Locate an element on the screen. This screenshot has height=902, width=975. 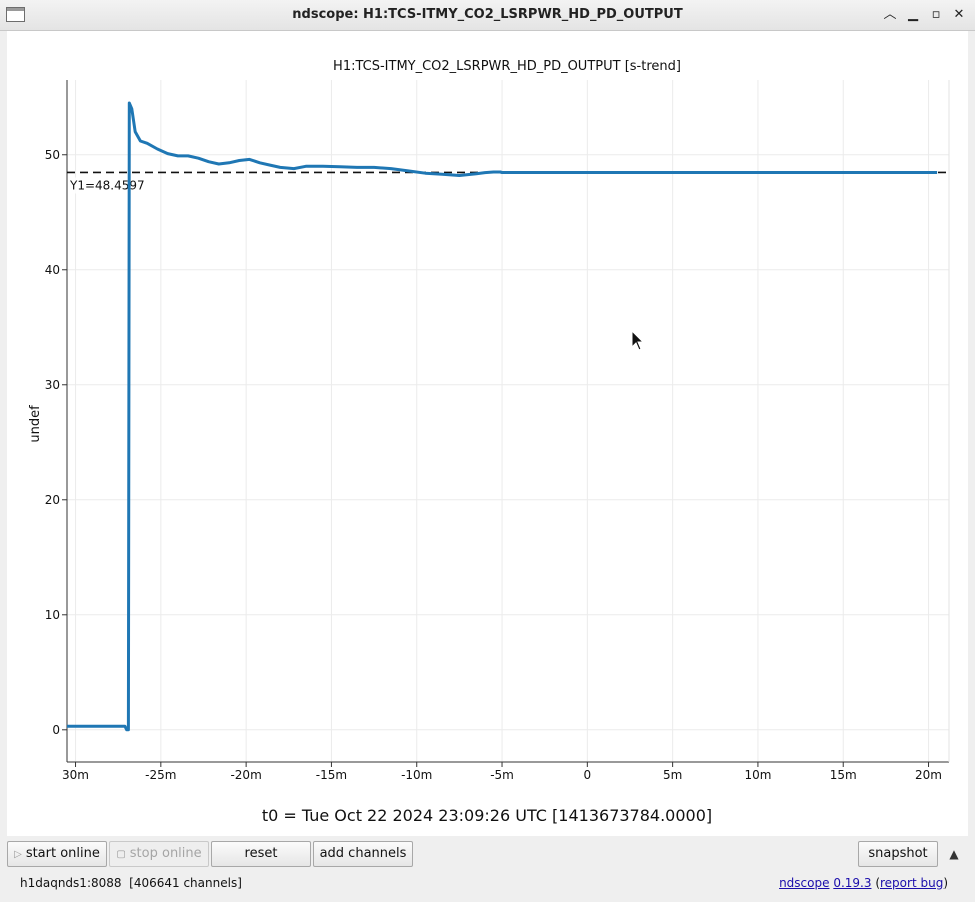
y-tick-label: 10 is located at coordinates (52, 615).